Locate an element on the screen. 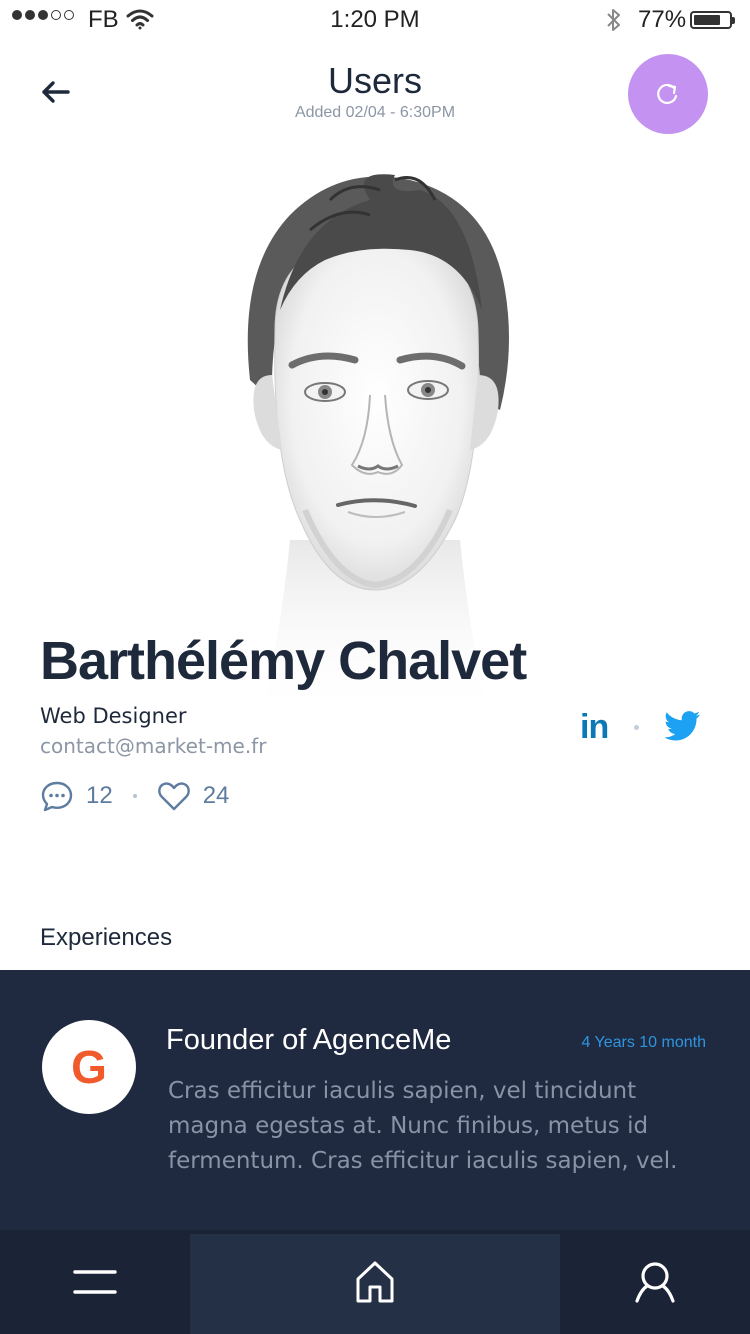 The width and height of the screenshot is (750, 1334). search-icon is located at coordinates (655, 1282).